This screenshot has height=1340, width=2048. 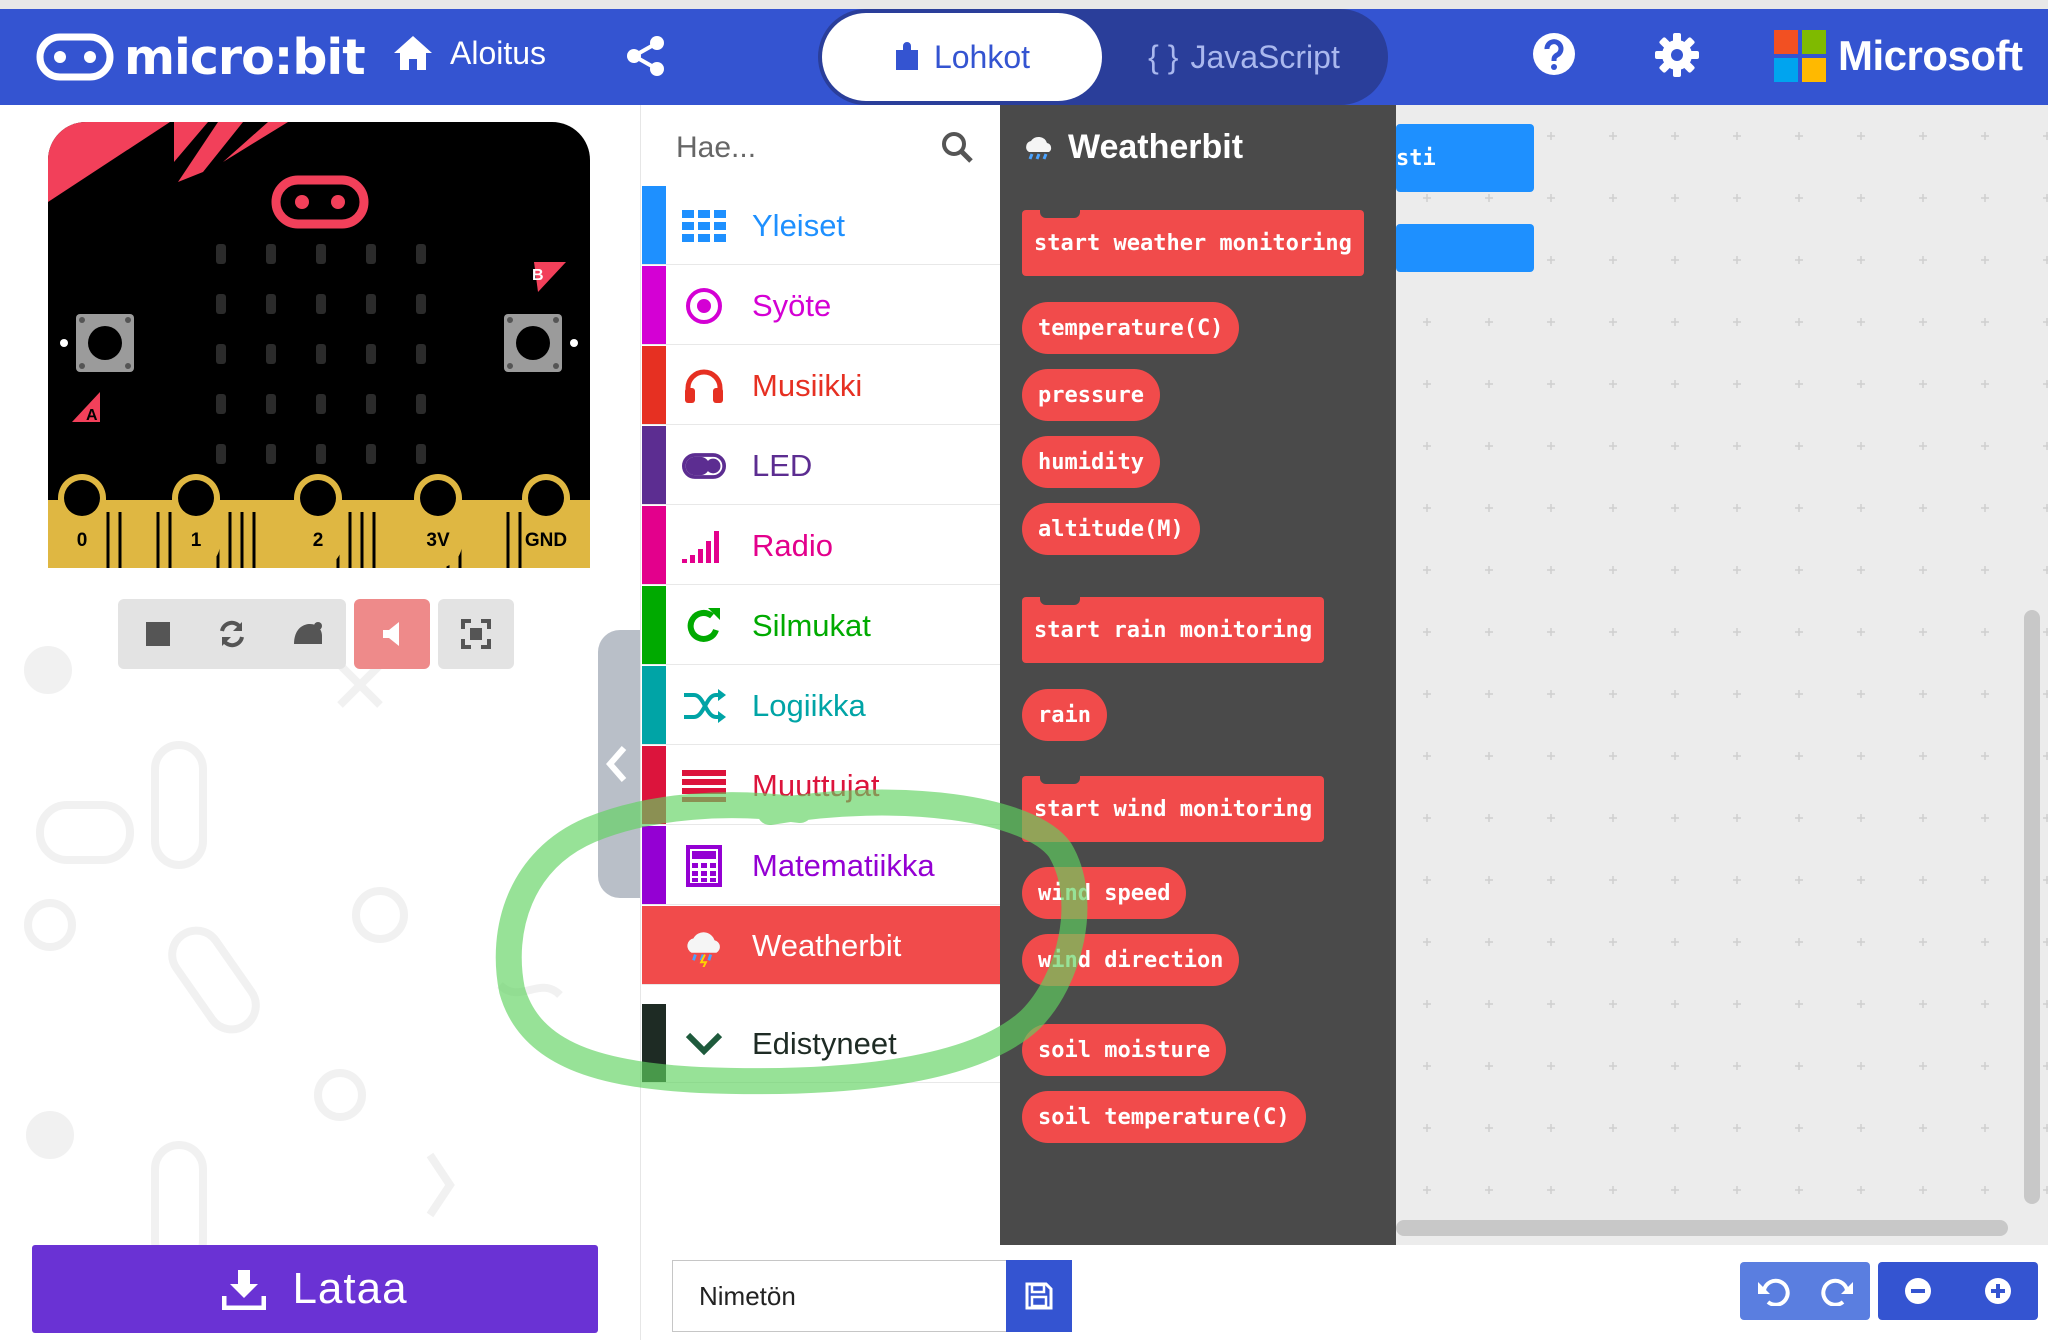 I want to click on block-label: rain, so click(x=1064, y=715).